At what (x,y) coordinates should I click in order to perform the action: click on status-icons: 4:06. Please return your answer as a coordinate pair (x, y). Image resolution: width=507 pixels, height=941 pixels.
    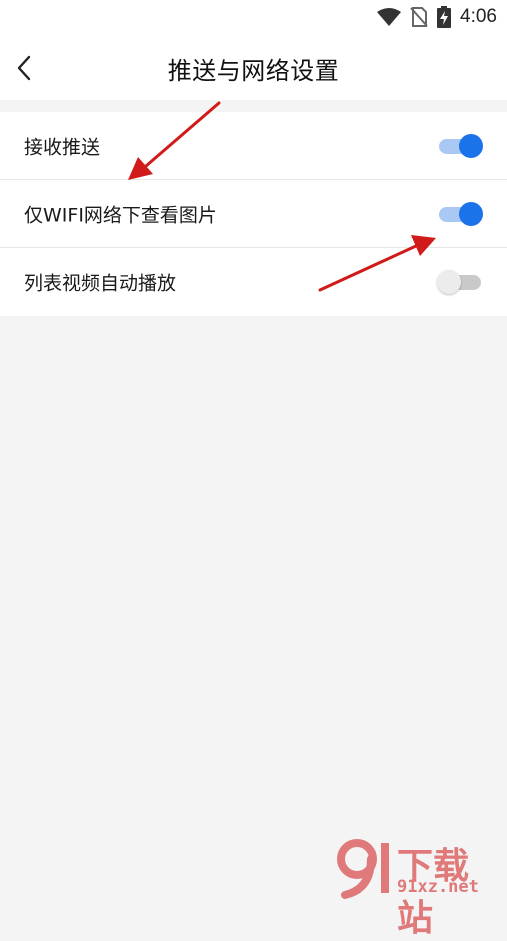
    Looking at the image, I should click on (437, 17).